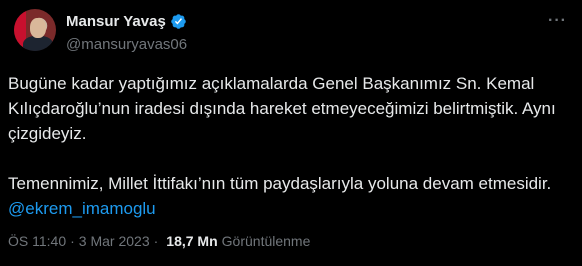 Image resolution: width=582 pixels, height=266 pixels. Describe the element at coordinates (47, 133) in the screenshot. I see `tweet-line: çizgideyiz.` at that location.